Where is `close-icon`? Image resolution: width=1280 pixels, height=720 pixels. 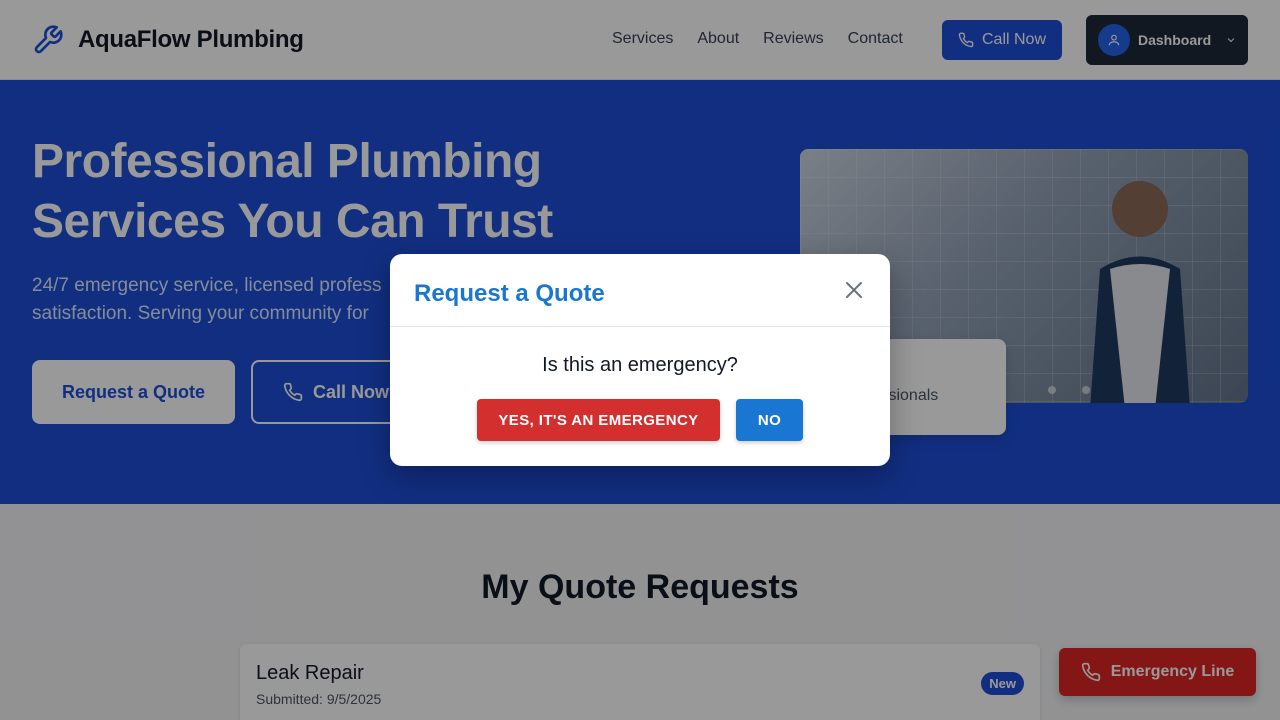
close-icon is located at coordinates (854, 290).